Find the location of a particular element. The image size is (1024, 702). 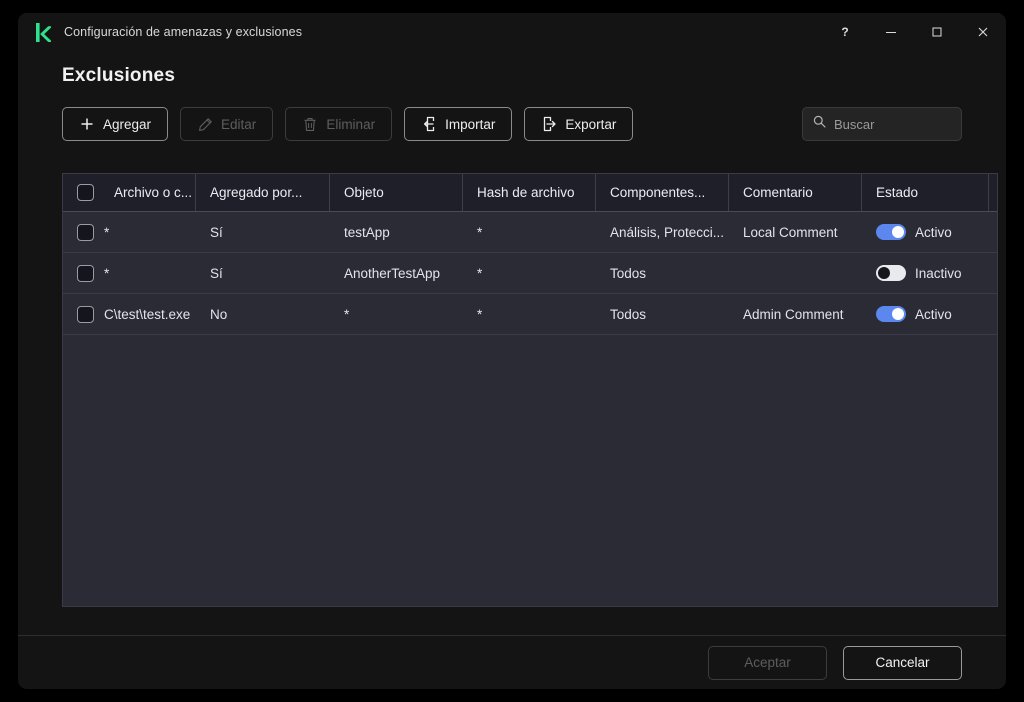

plus-icon is located at coordinates (87, 124).